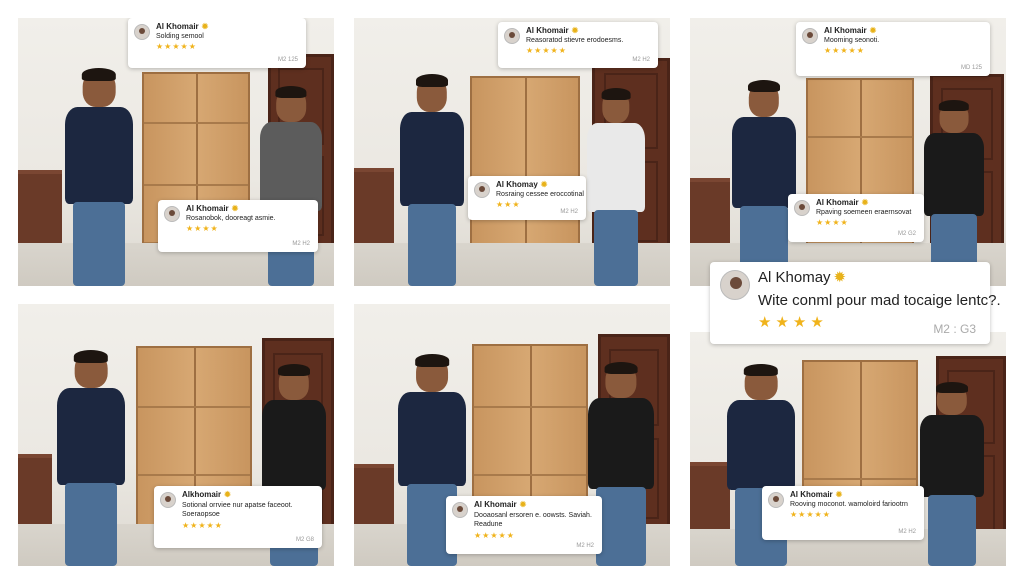 Image resolution: width=1024 pixels, height=585 pixels. What do you see at coordinates (971, 68) in the screenshot?
I see `review-code: MD 125` at bounding box center [971, 68].